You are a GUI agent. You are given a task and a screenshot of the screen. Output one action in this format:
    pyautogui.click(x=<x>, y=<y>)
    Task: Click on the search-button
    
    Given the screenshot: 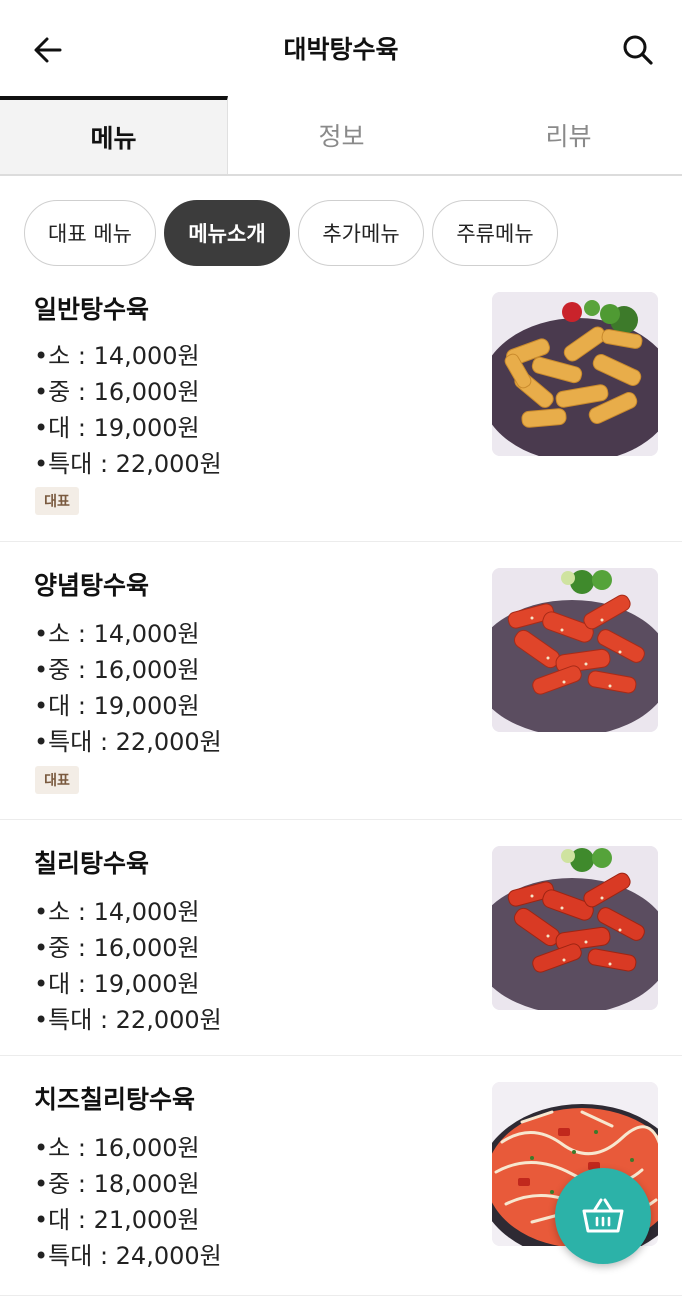 What is the action you would take?
    pyautogui.click(x=638, y=50)
    